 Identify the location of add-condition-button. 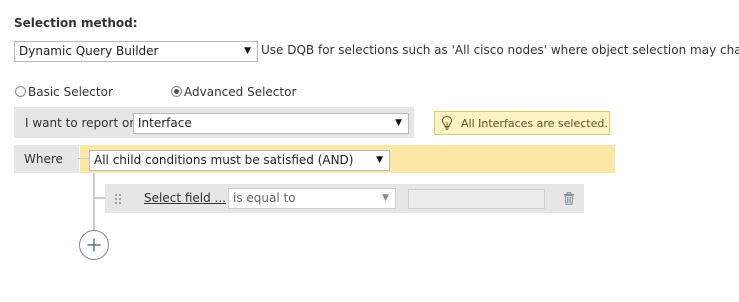
(94, 245).